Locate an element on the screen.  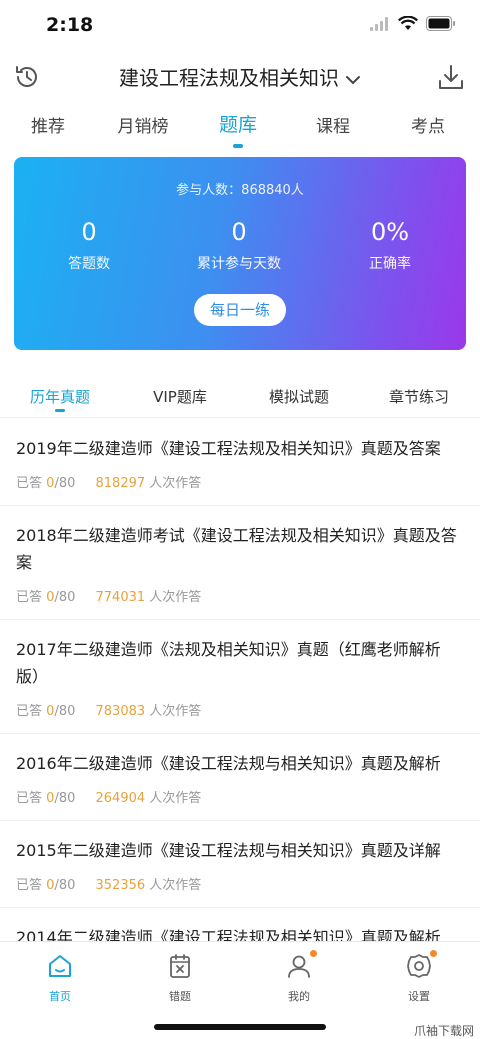
battery-icon is located at coordinates (440, 23).